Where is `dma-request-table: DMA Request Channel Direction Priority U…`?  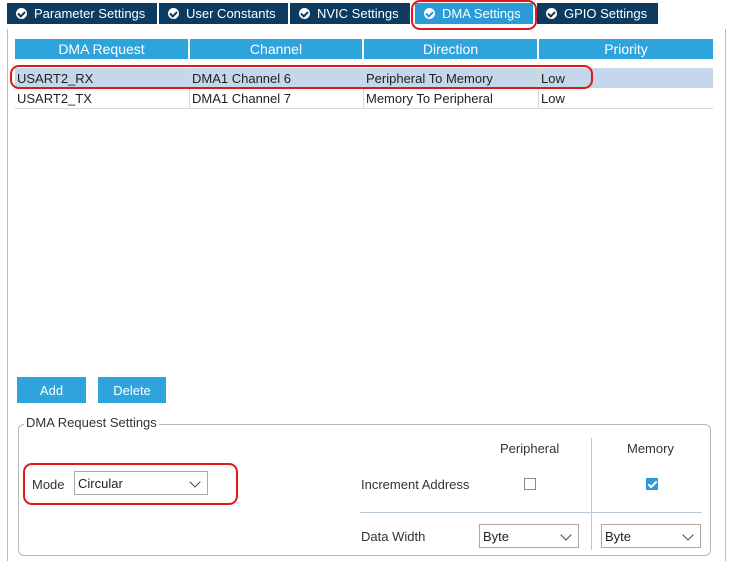 dma-request-table: DMA Request Channel Direction Priority U… is located at coordinates (364, 74).